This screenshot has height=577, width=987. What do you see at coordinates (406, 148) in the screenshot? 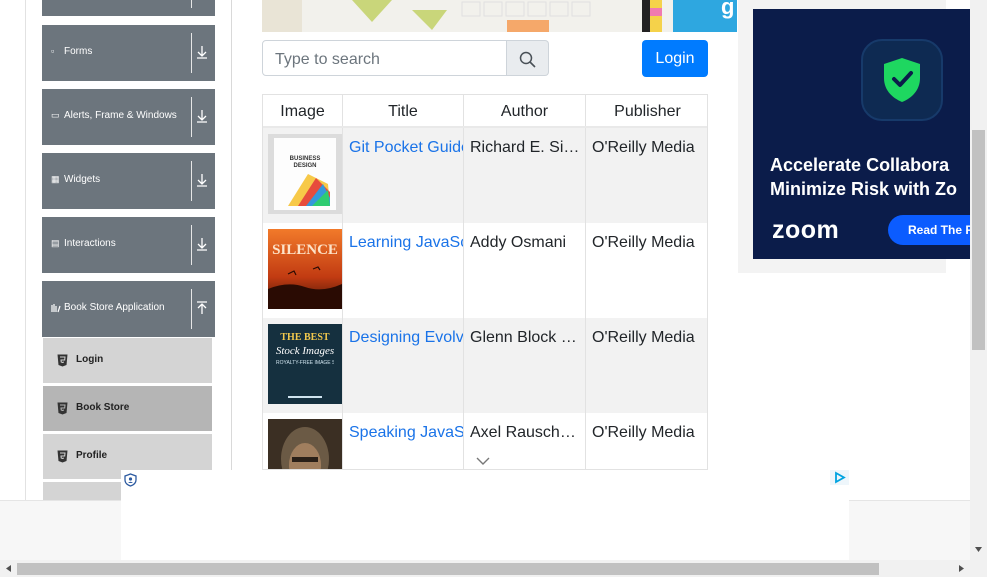
I see `book-title-link: Git Pocket Guide` at bounding box center [406, 148].